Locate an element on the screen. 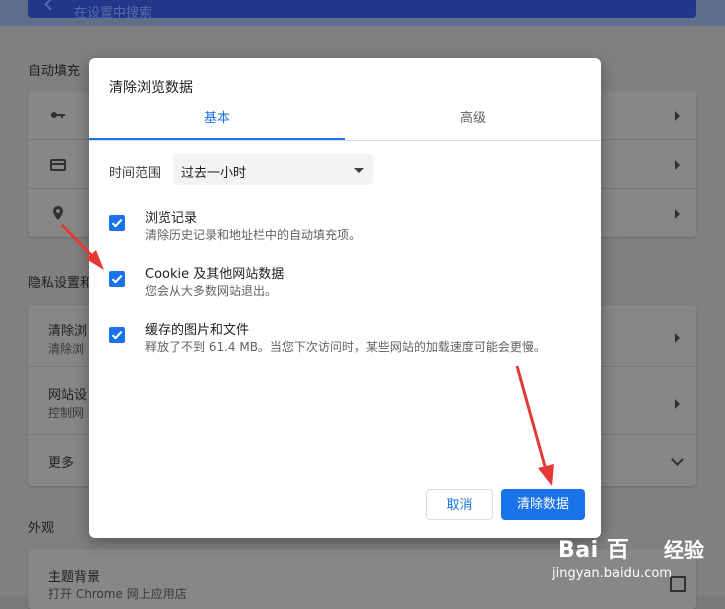 The width and height of the screenshot is (725, 609). watermark-url: jingyan.baidu.com is located at coordinates (612, 573).